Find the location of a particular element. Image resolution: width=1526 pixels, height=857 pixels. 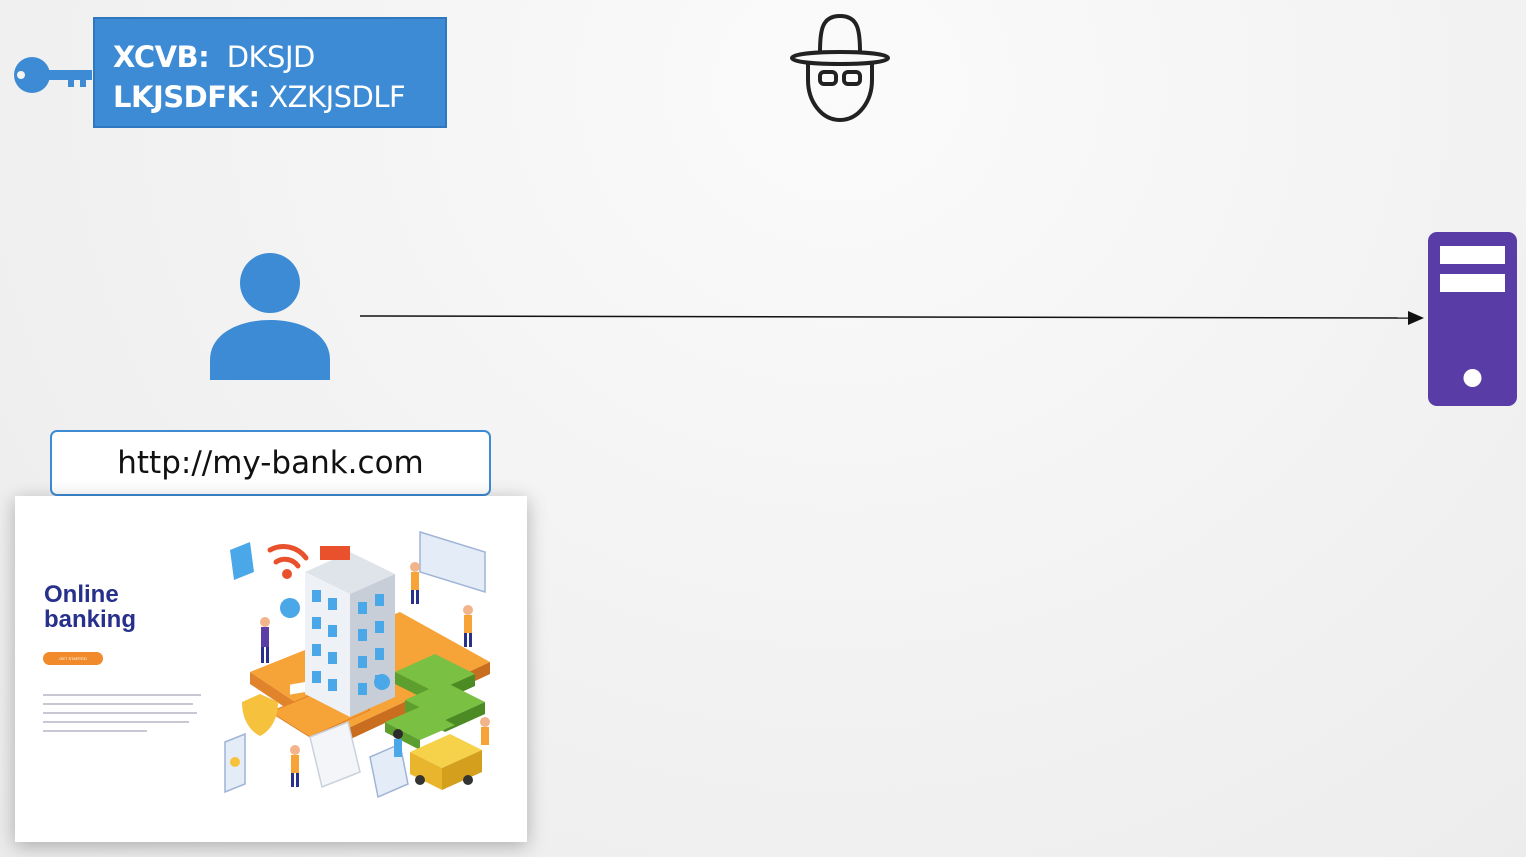

credential-key: LKJSDFK: is located at coordinates (186, 97).